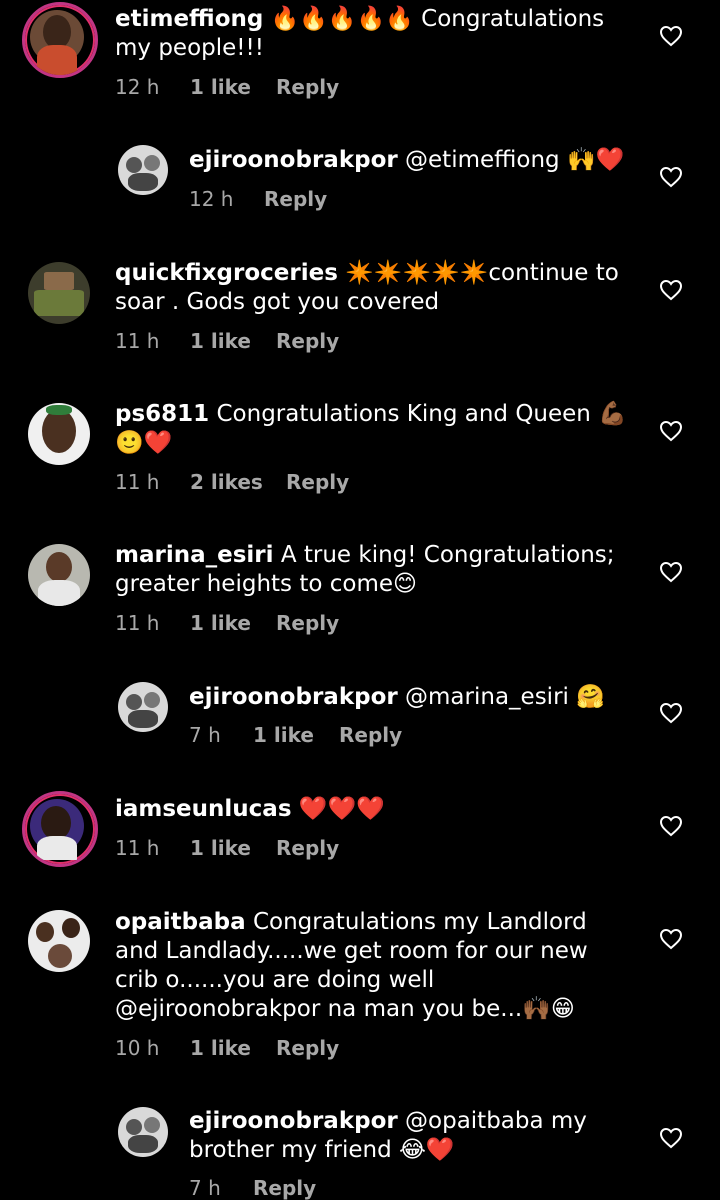 The image size is (720, 1200). Describe the element at coordinates (180, 922) in the screenshot. I see `username: opaitbaba` at that location.